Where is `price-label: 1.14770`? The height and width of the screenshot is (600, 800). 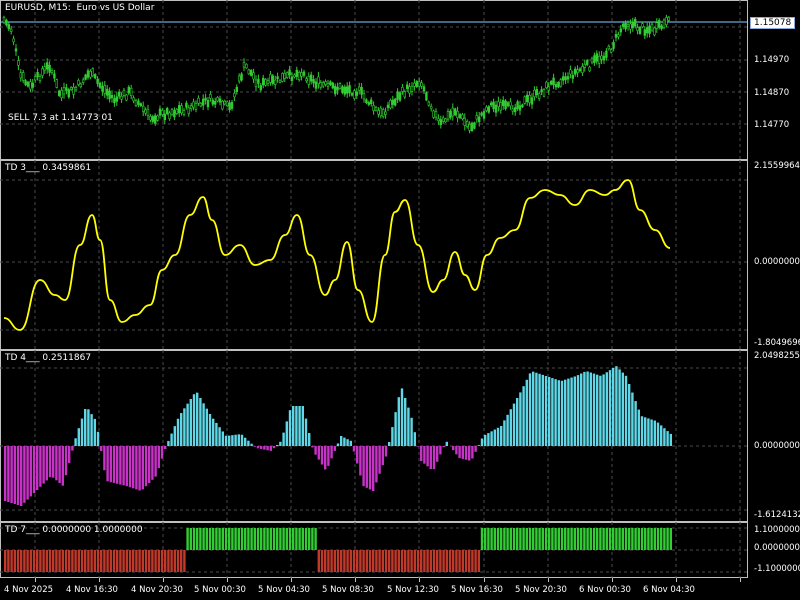
price-label: 1.14770 is located at coordinates (772, 125).